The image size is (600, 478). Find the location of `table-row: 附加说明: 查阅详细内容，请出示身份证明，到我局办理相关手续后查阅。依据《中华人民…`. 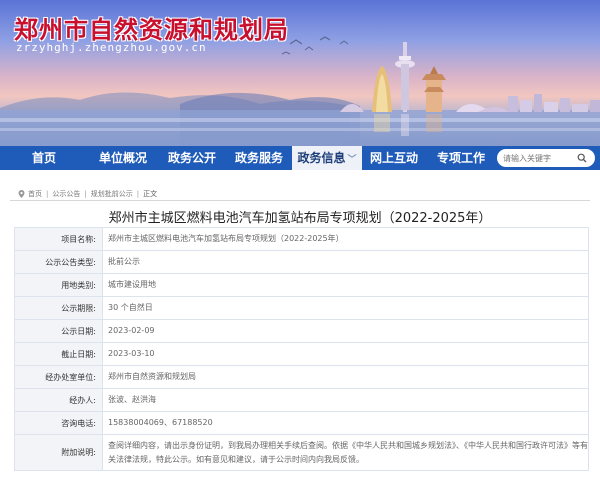

table-row: 附加说明: 查阅详细内容，请出示身份证明，到我局办理相关手续后查阅。依据《中华人民… is located at coordinates (301, 452).